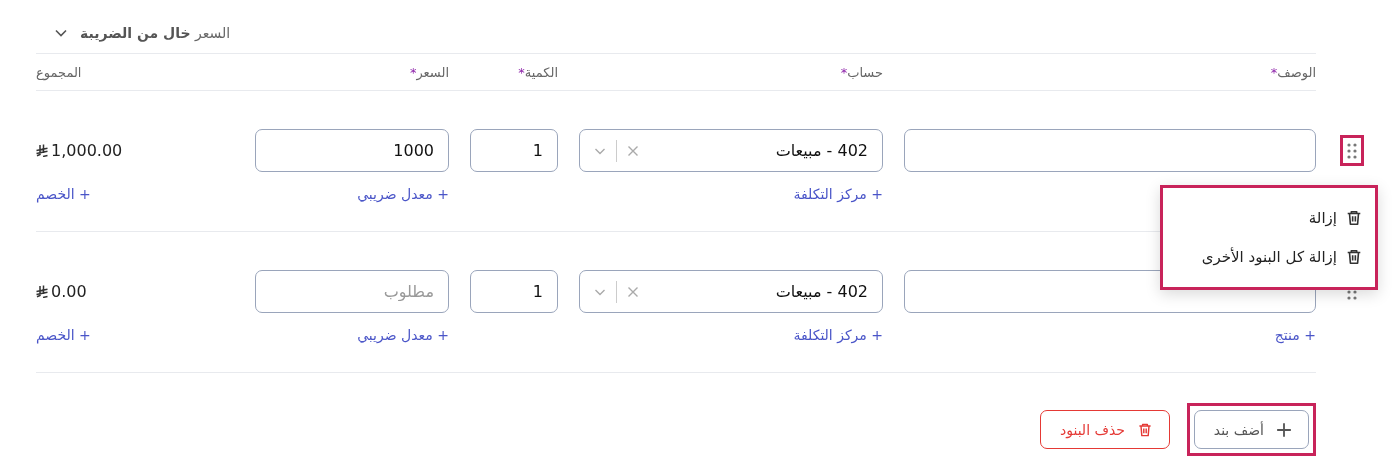  I want to click on menu-item: إزالة, so click(1269, 217).